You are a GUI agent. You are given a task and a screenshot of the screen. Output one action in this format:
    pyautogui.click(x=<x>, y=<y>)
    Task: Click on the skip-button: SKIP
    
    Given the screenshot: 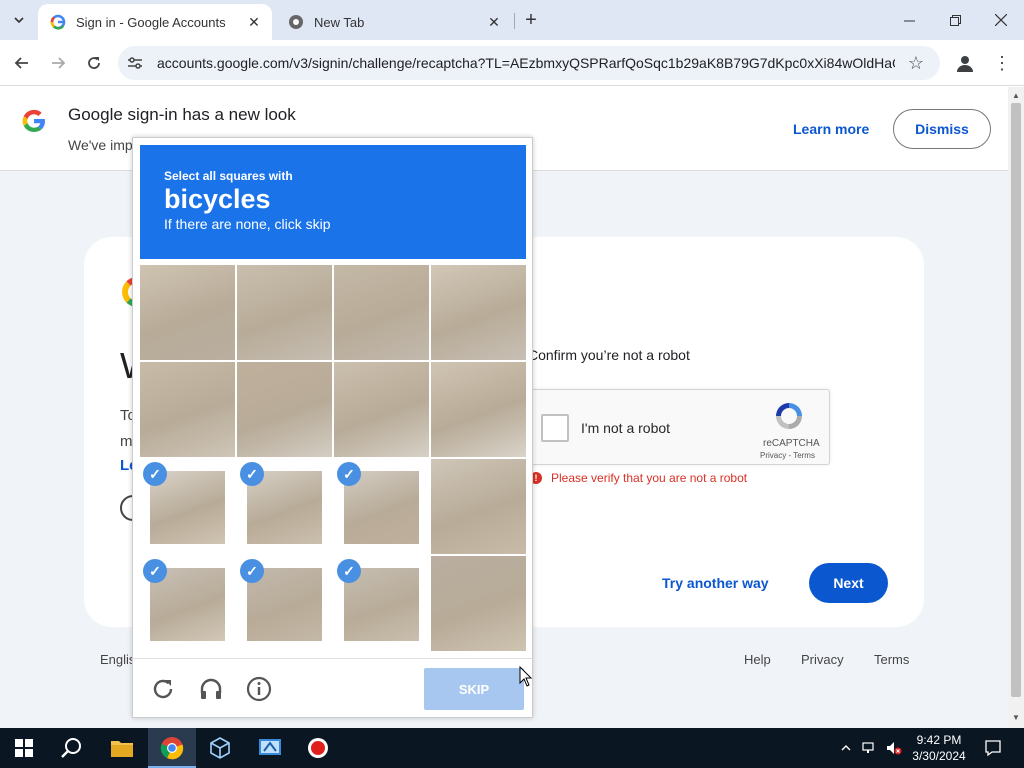 What is the action you would take?
    pyautogui.click(x=474, y=689)
    